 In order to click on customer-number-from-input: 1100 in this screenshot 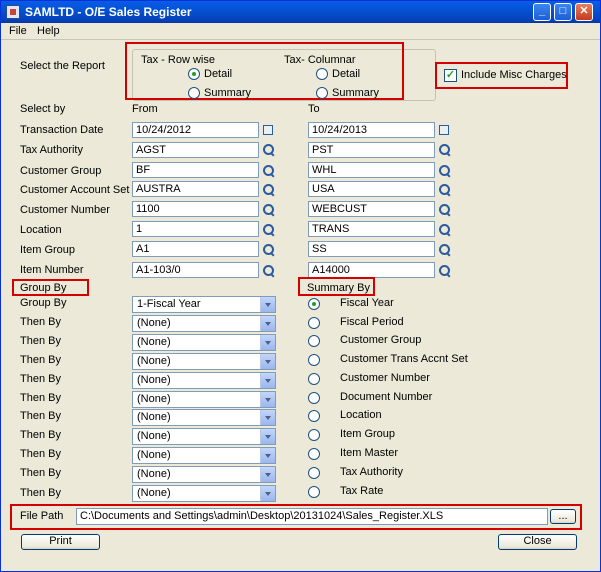, I will do `click(195, 209)`.